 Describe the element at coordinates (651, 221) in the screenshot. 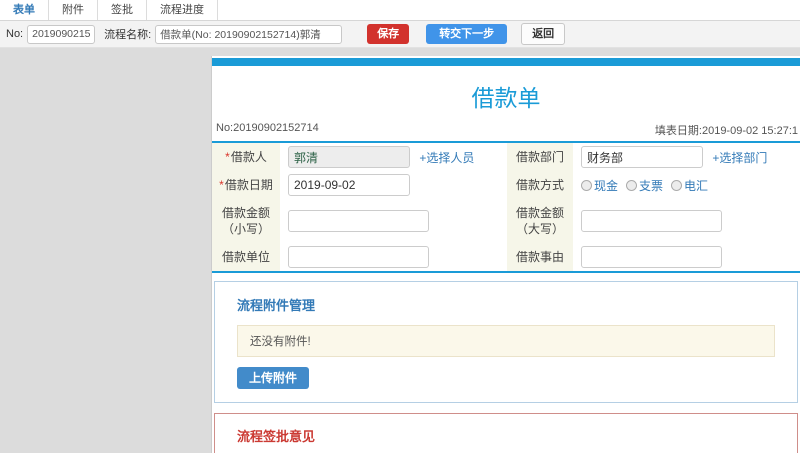

I see `amount-big-input` at that location.